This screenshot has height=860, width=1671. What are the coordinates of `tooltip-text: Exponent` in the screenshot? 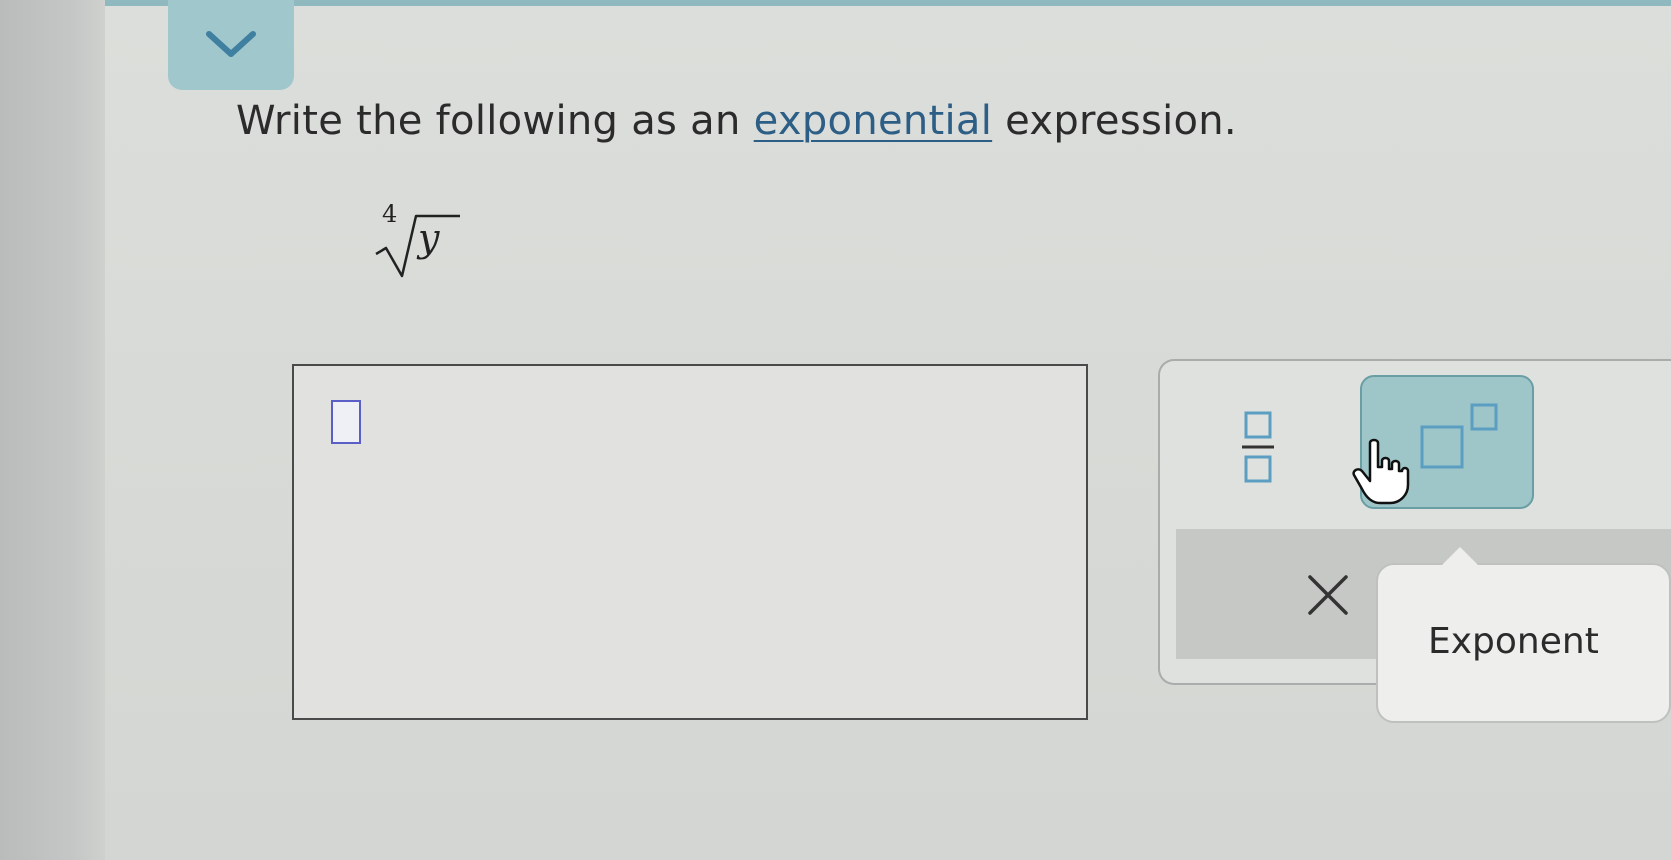 It's located at (1513, 641).